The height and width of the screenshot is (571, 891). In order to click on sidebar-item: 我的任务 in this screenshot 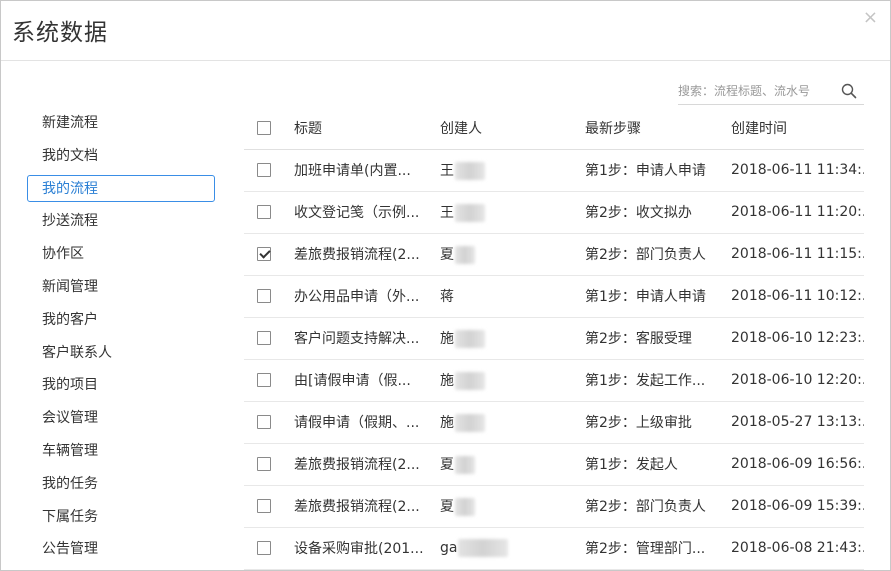, I will do `click(121, 483)`.